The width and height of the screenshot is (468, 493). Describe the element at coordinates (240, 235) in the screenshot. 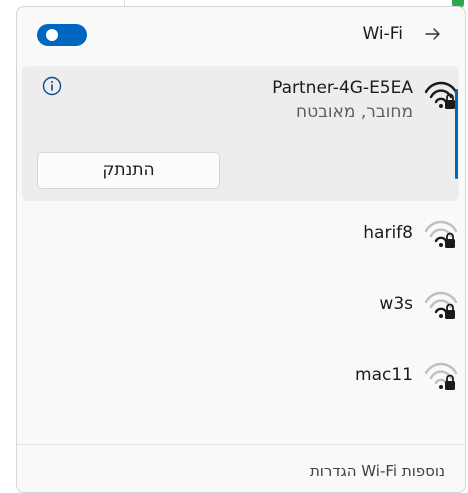

I see `network-item: harif8` at that location.